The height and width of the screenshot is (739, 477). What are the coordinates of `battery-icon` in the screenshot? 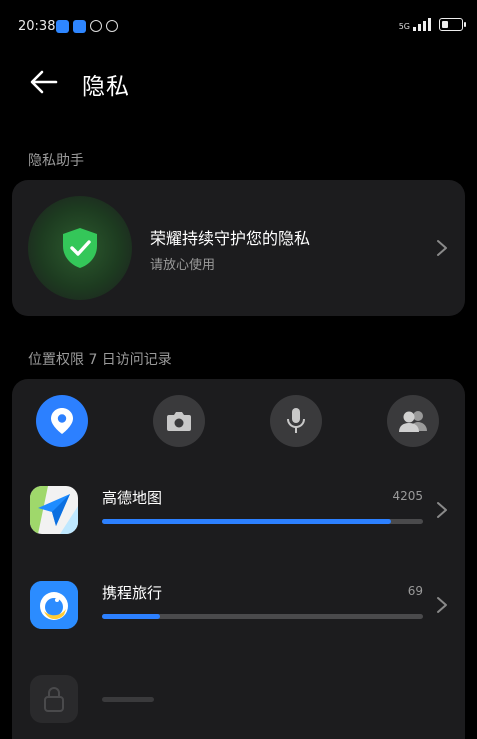 It's located at (452, 24).